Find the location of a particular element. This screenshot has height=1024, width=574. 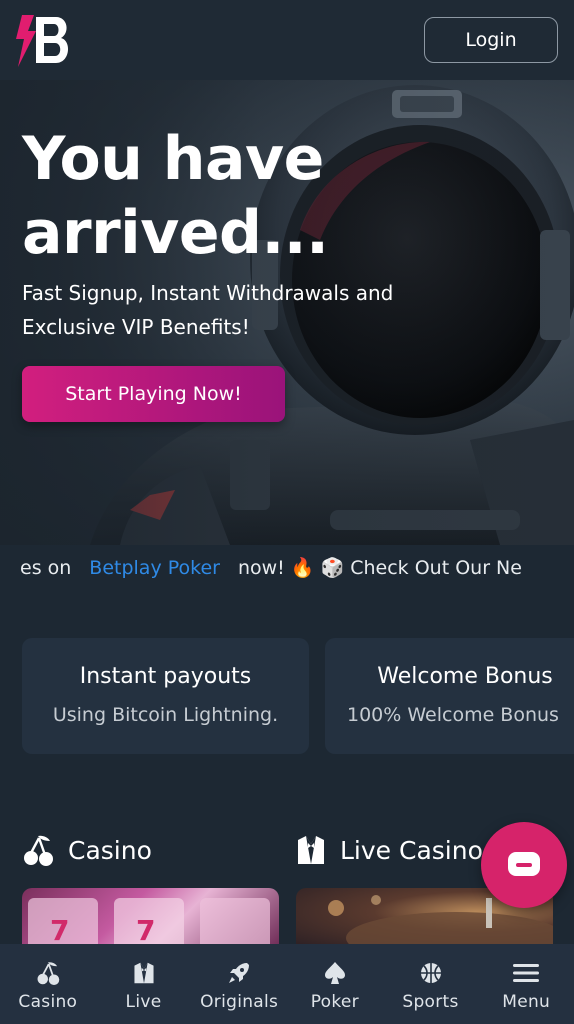

brand-logo is located at coordinates (43, 40).